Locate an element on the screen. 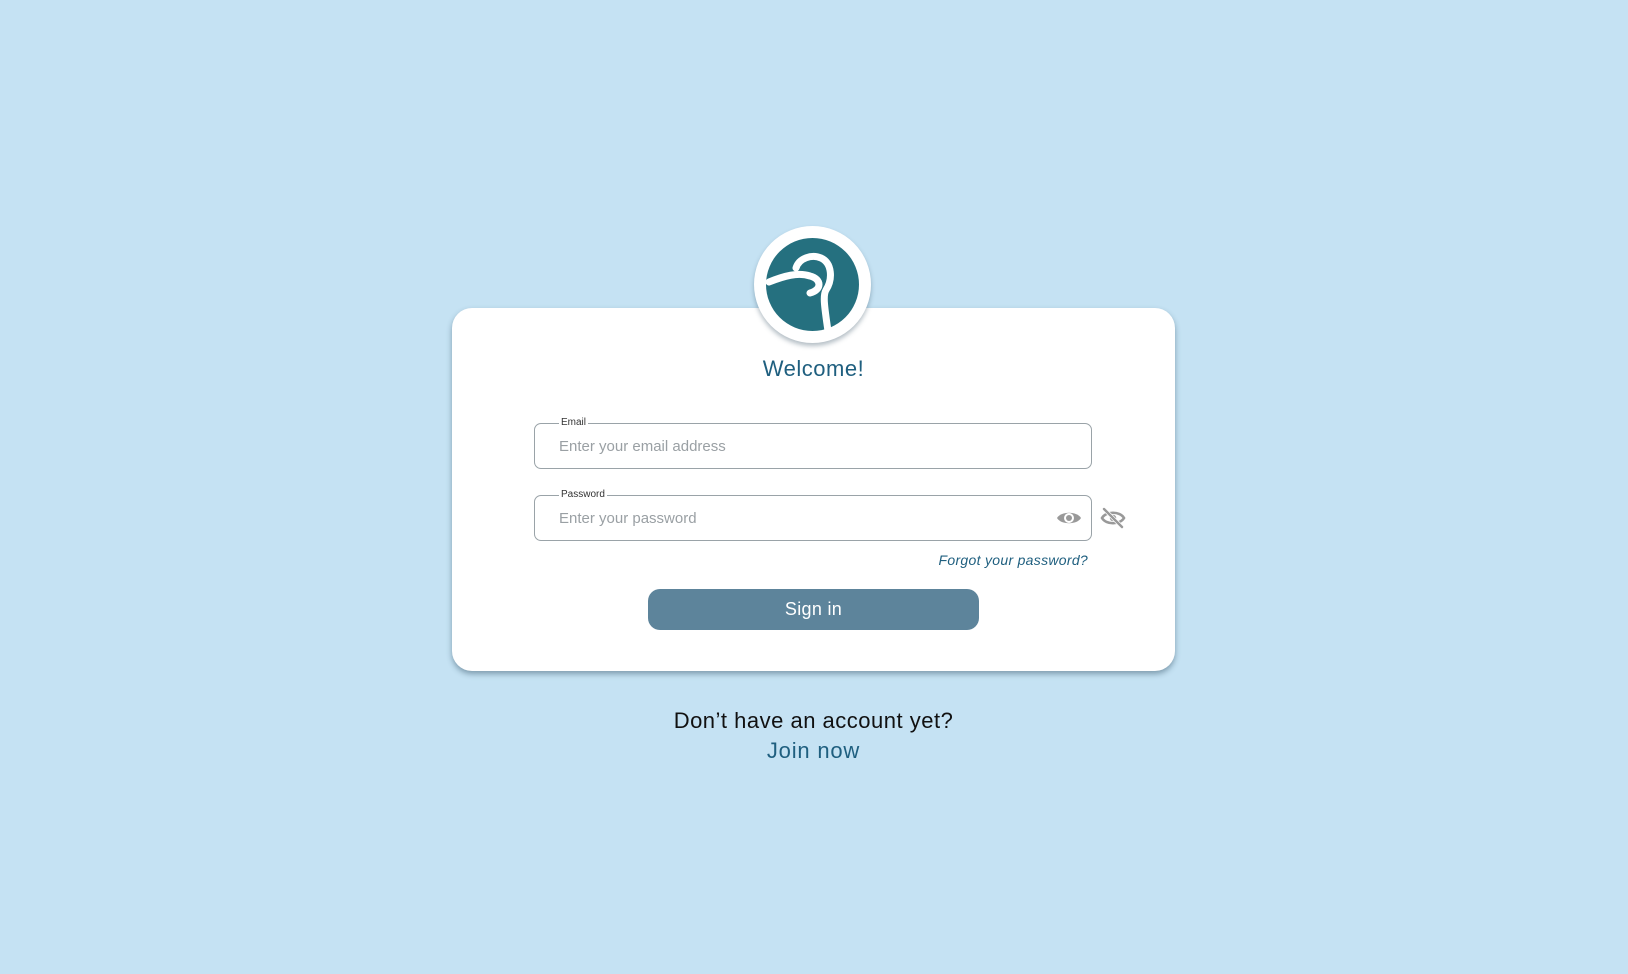  brand-logo-icon is located at coordinates (812, 284).